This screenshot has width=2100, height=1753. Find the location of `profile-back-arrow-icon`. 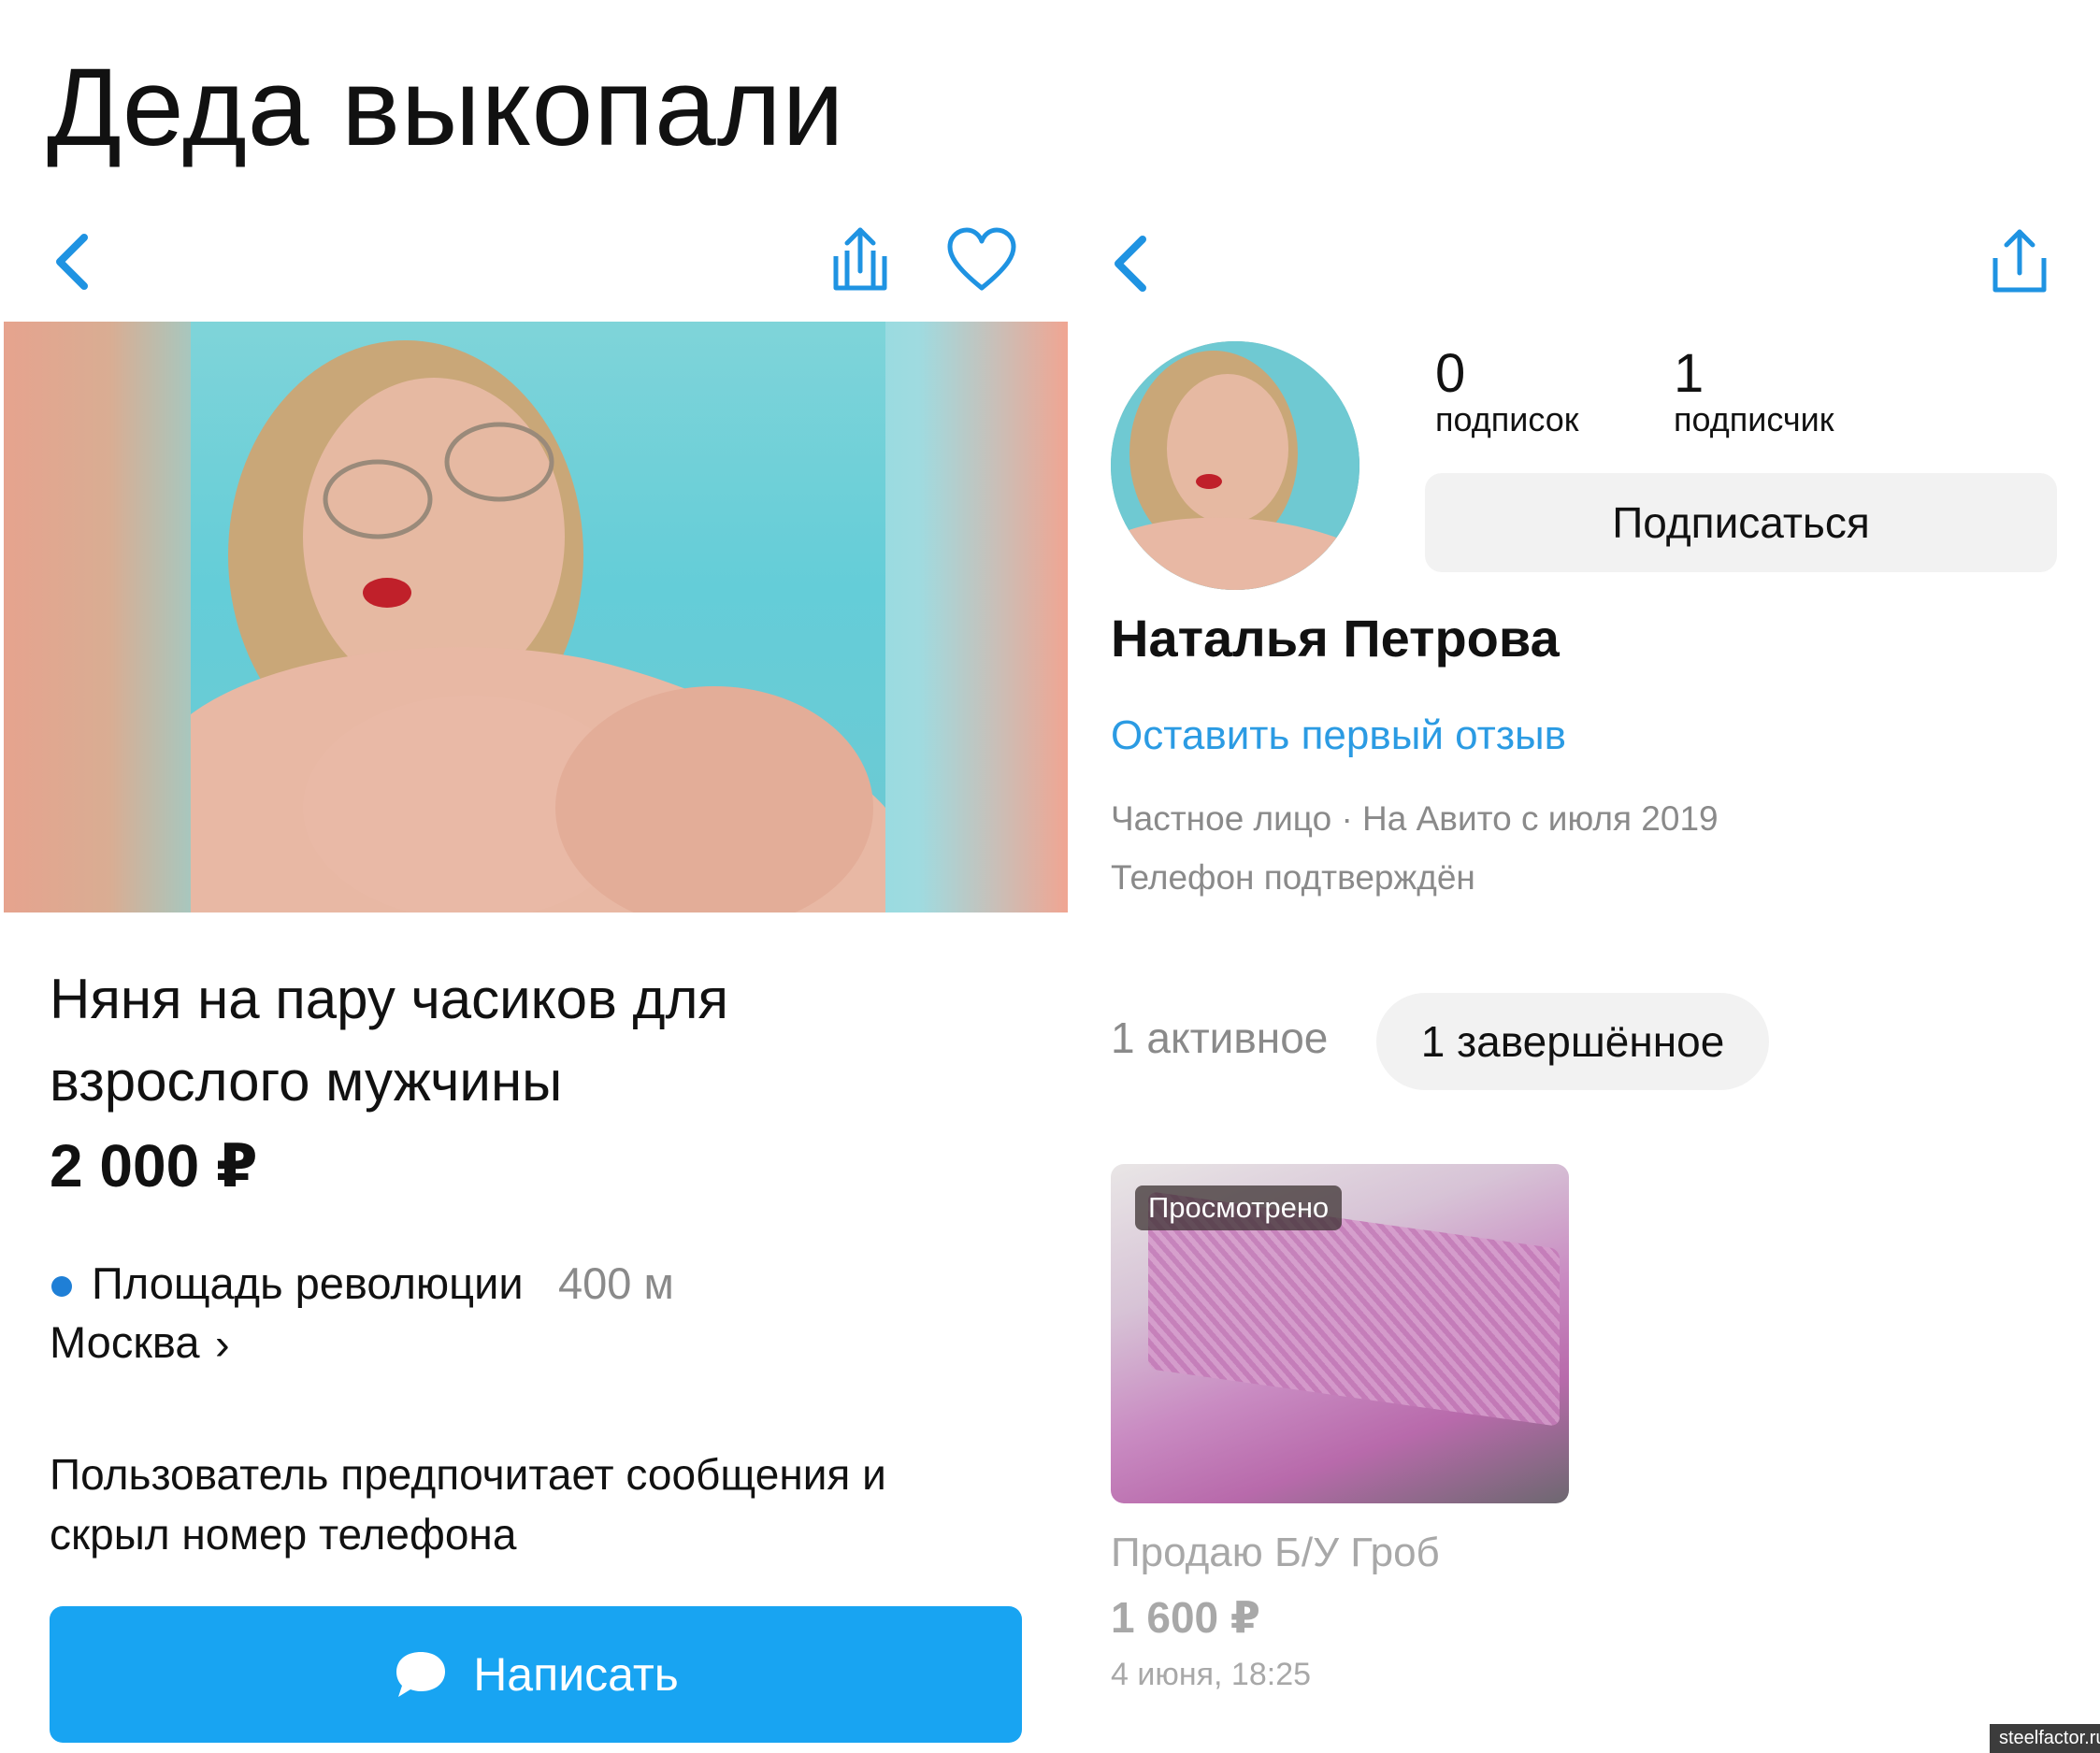

profile-back-arrow-icon is located at coordinates (1133, 263).